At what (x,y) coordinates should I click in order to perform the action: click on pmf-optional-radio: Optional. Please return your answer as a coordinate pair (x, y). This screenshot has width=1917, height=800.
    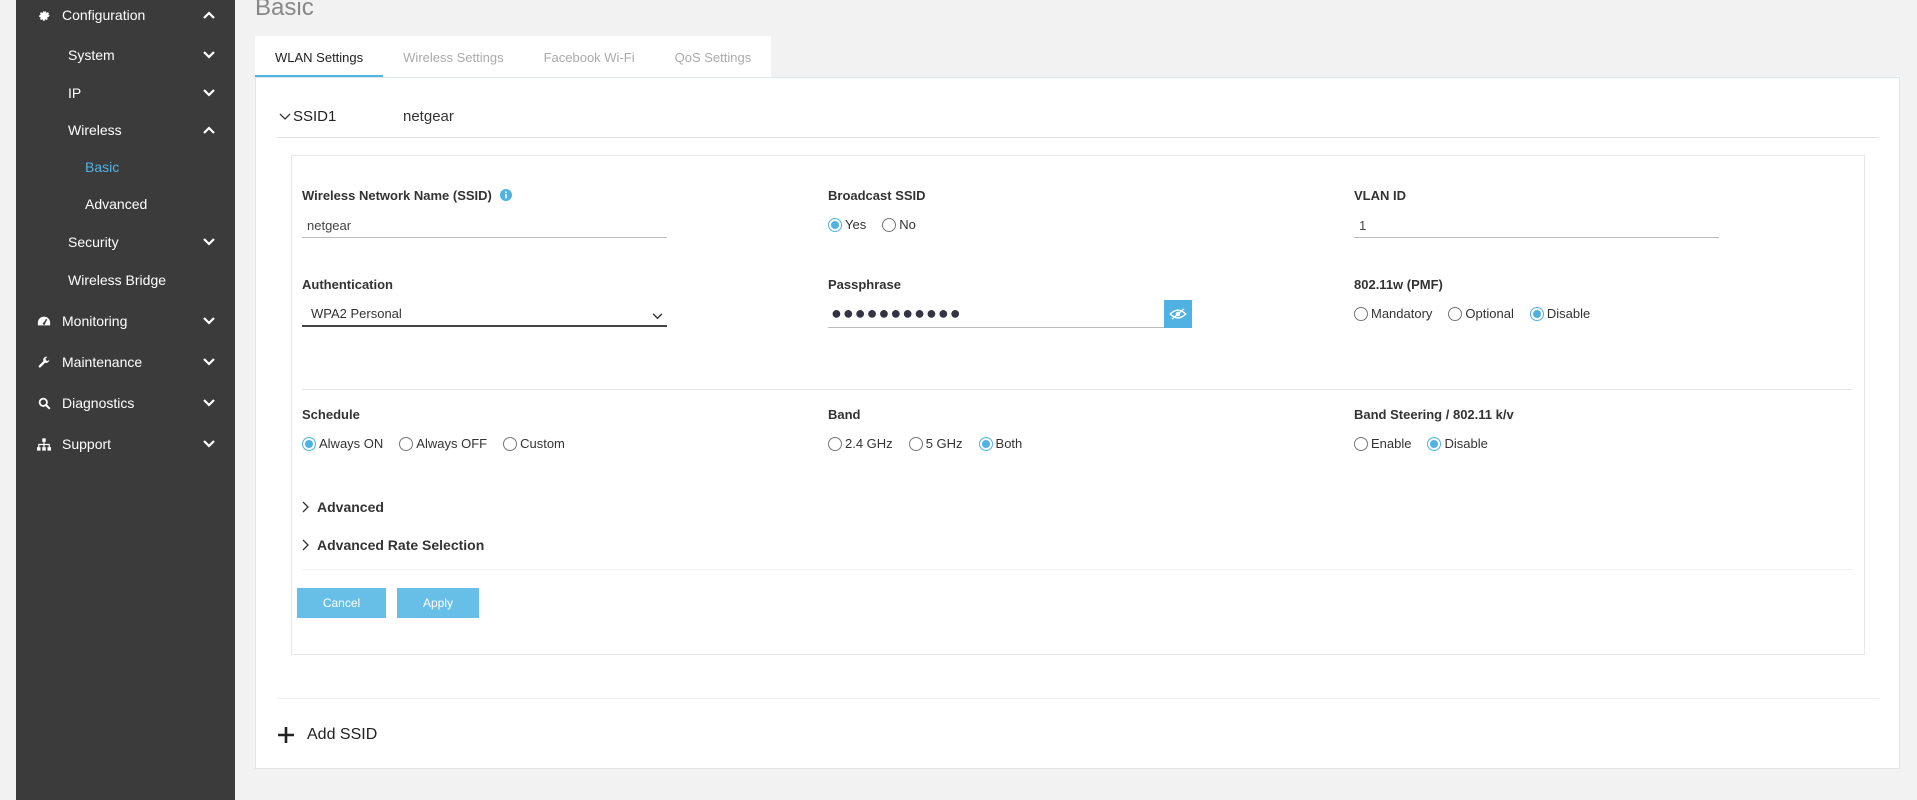
    Looking at the image, I should click on (1481, 313).